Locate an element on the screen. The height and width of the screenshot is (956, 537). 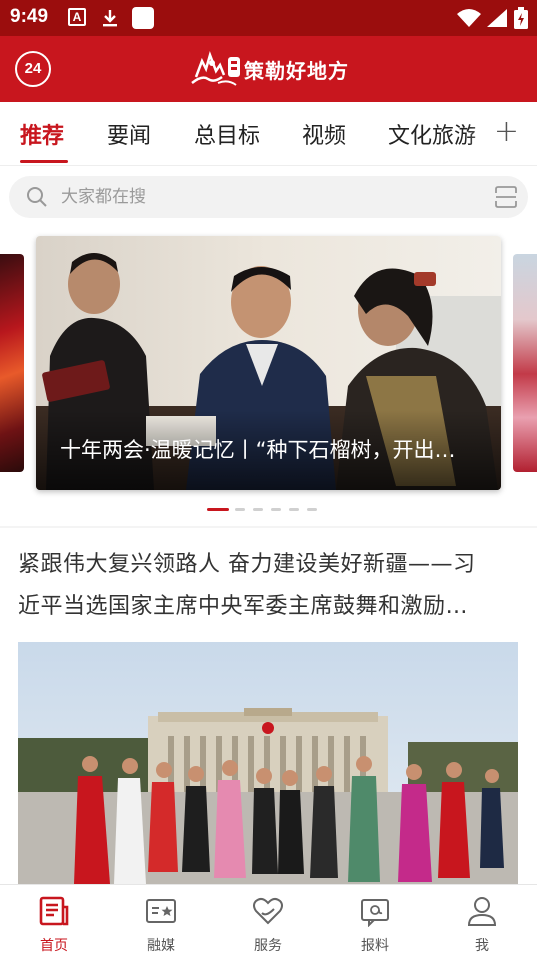
nav-label-media: 融媒 is located at coordinates (161, 946).